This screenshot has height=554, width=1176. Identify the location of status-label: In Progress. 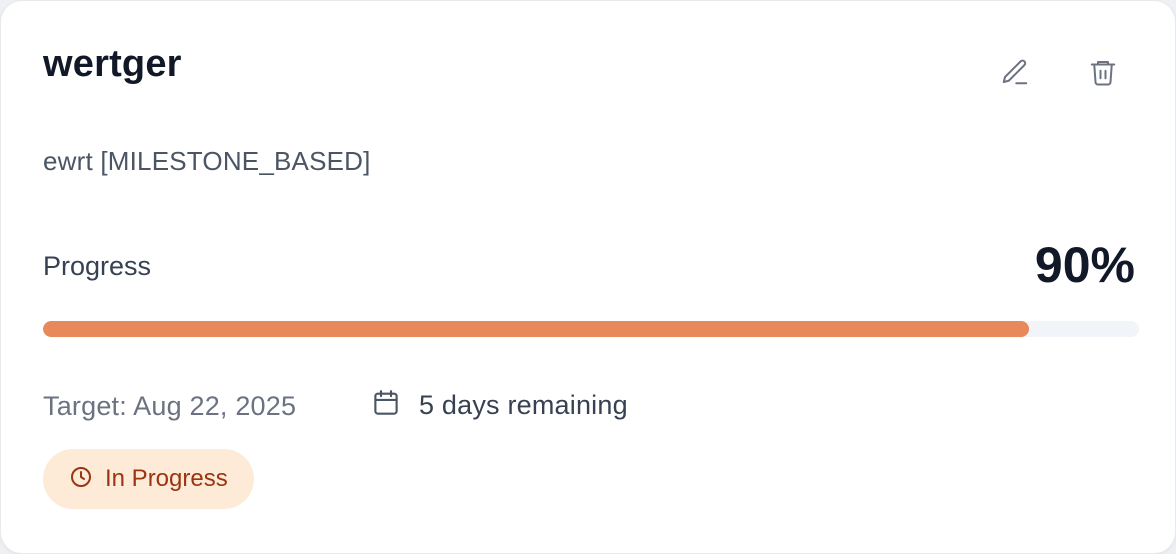
(166, 478).